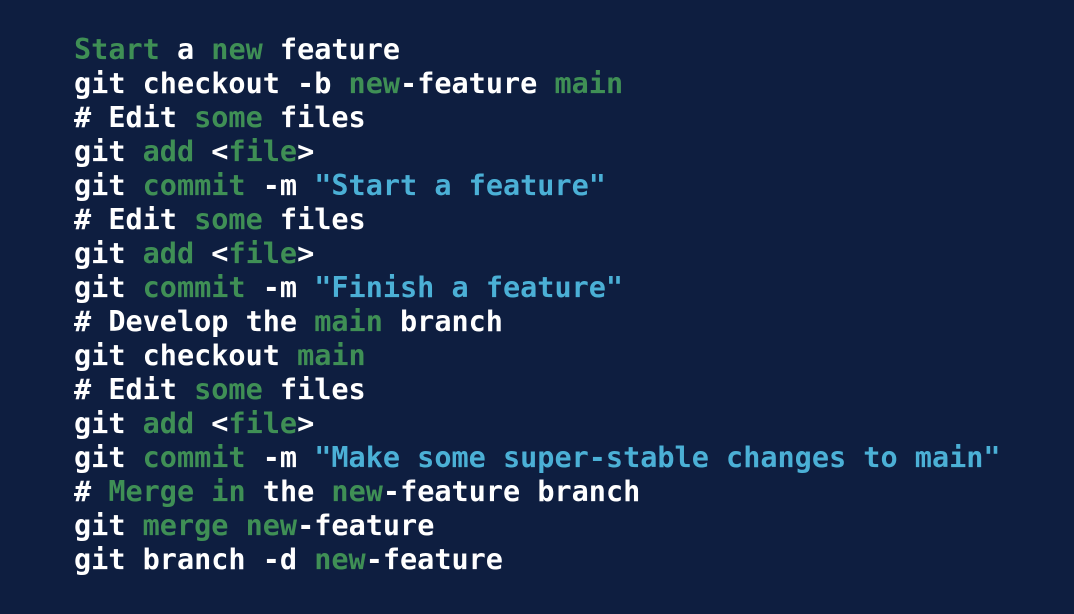  What do you see at coordinates (288, 491) in the screenshot?
I see `code-token: the` at bounding box center [288, 491].